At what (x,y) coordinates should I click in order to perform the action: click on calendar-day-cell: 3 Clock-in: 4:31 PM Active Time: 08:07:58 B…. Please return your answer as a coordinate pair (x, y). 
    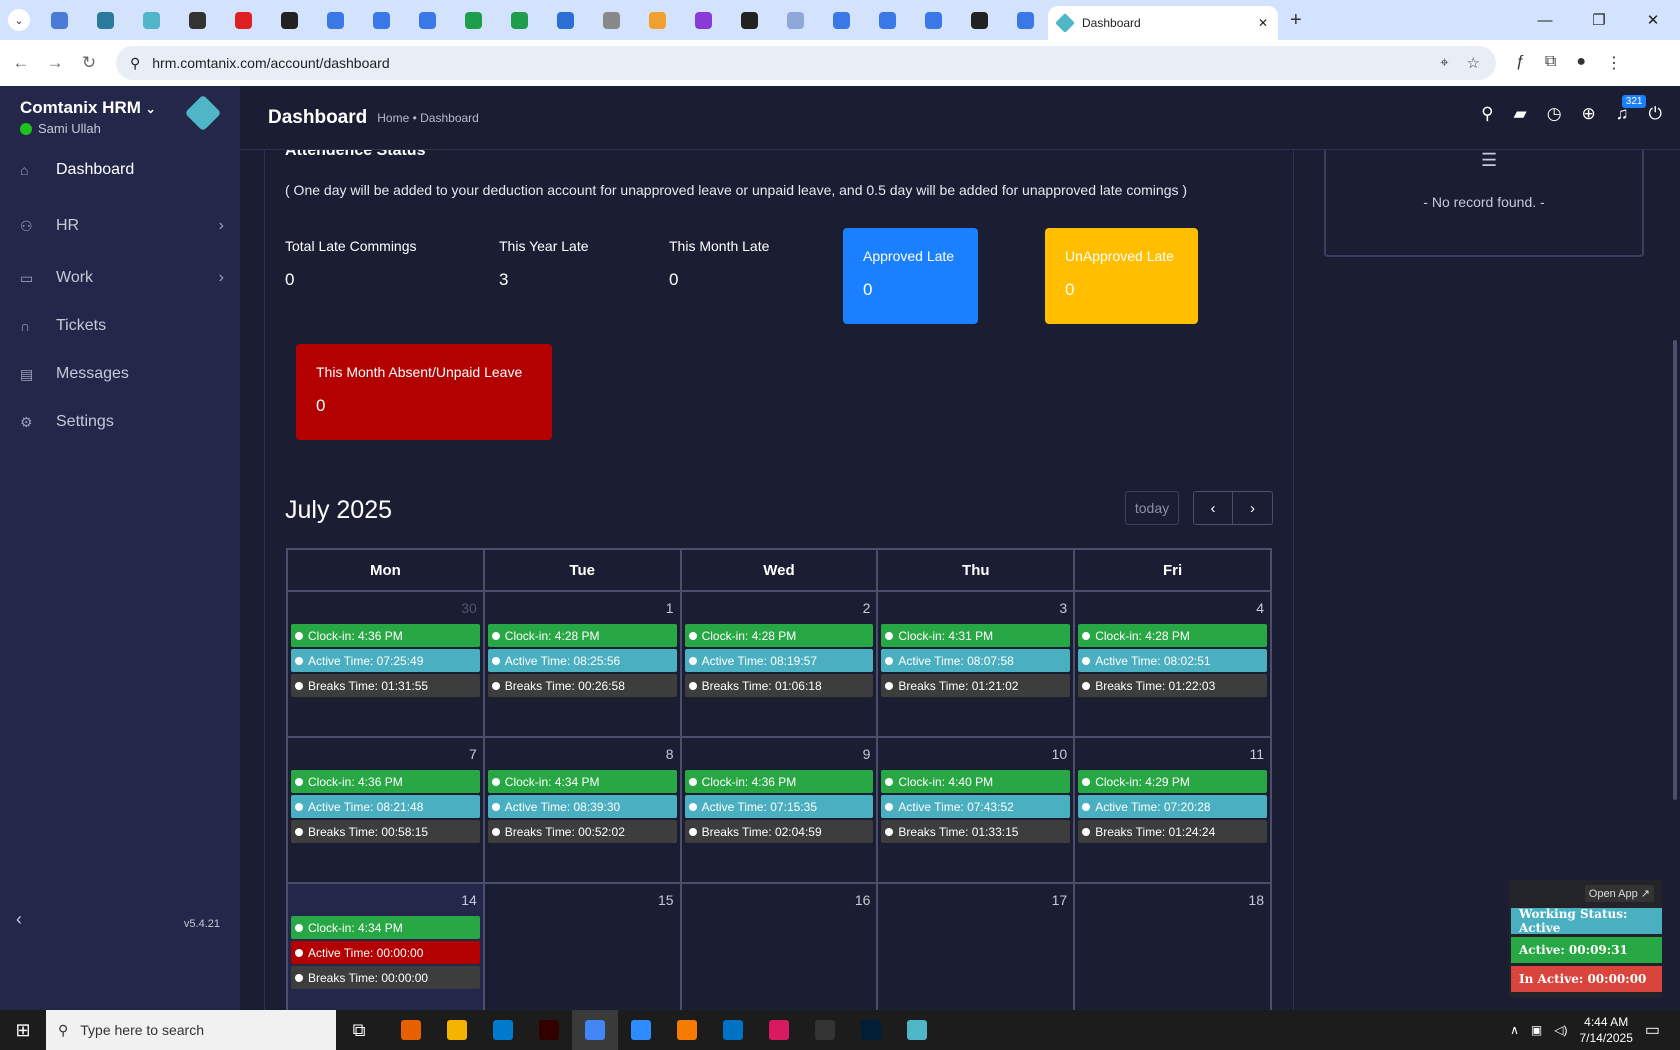
    Looking at the image, I should click on (976, 664).